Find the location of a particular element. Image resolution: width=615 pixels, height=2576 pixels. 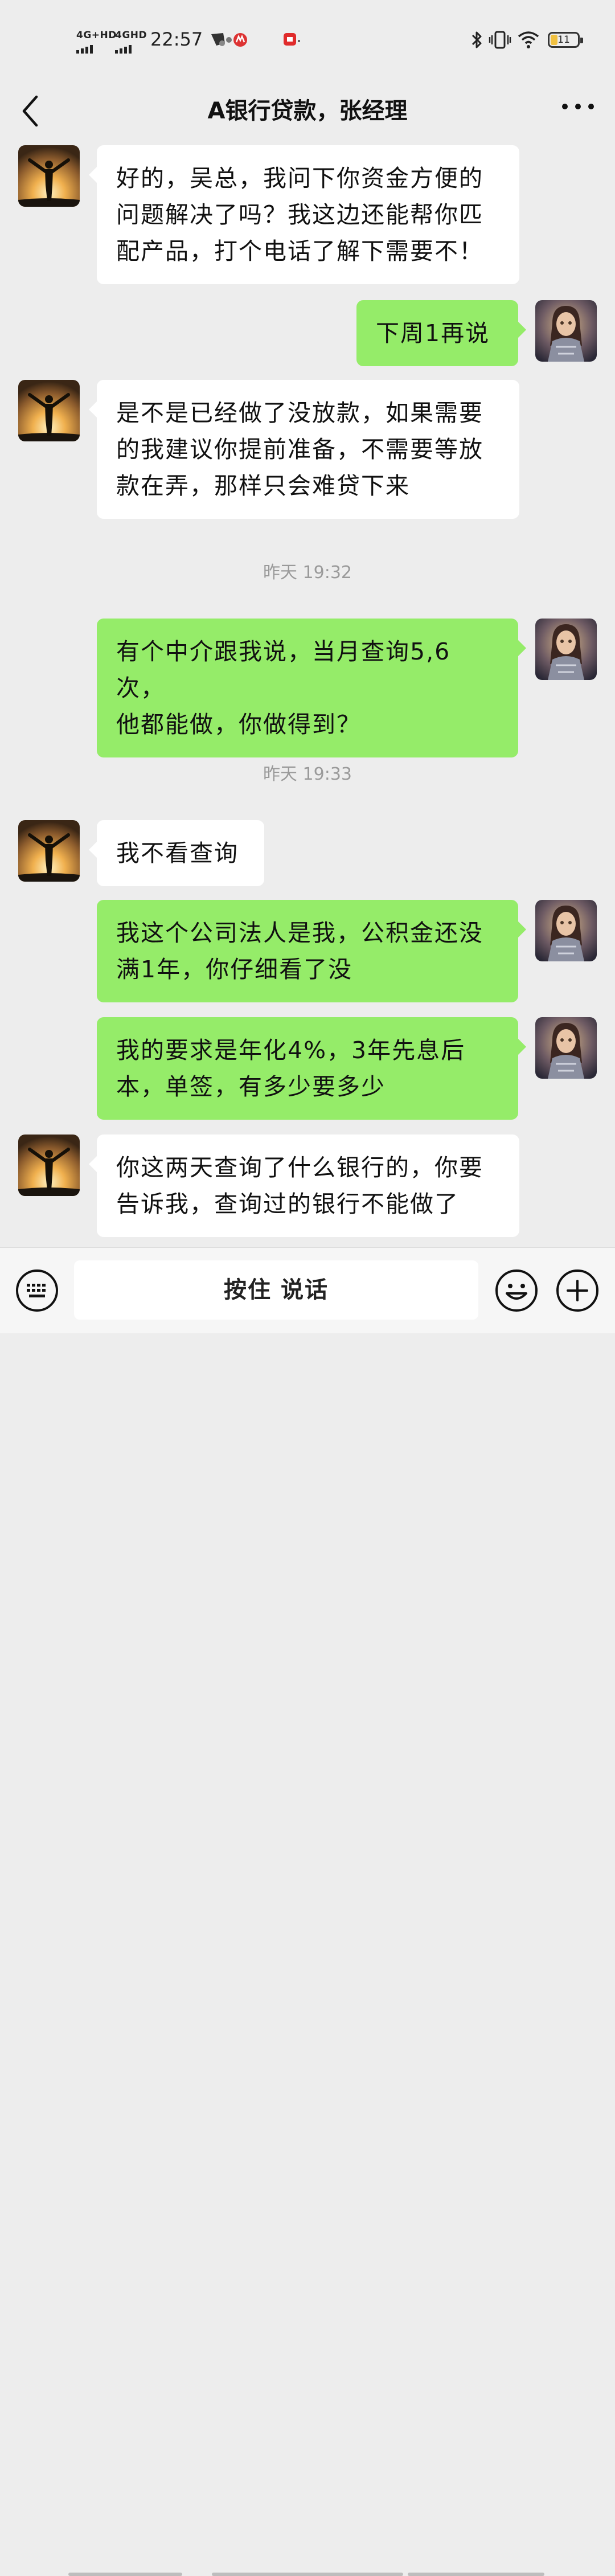

message-bubble-outgoing: 我这个公司法人是我，公积金还没 满1年，你仔细看了没 is located at coordinates (311, 951).